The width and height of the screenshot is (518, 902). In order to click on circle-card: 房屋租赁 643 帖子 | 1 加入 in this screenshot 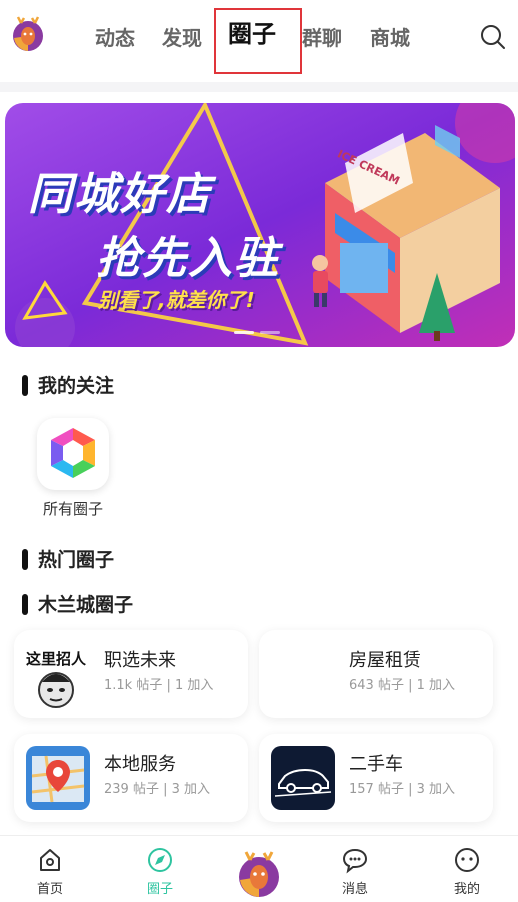, I will do `click(376, 674)`.